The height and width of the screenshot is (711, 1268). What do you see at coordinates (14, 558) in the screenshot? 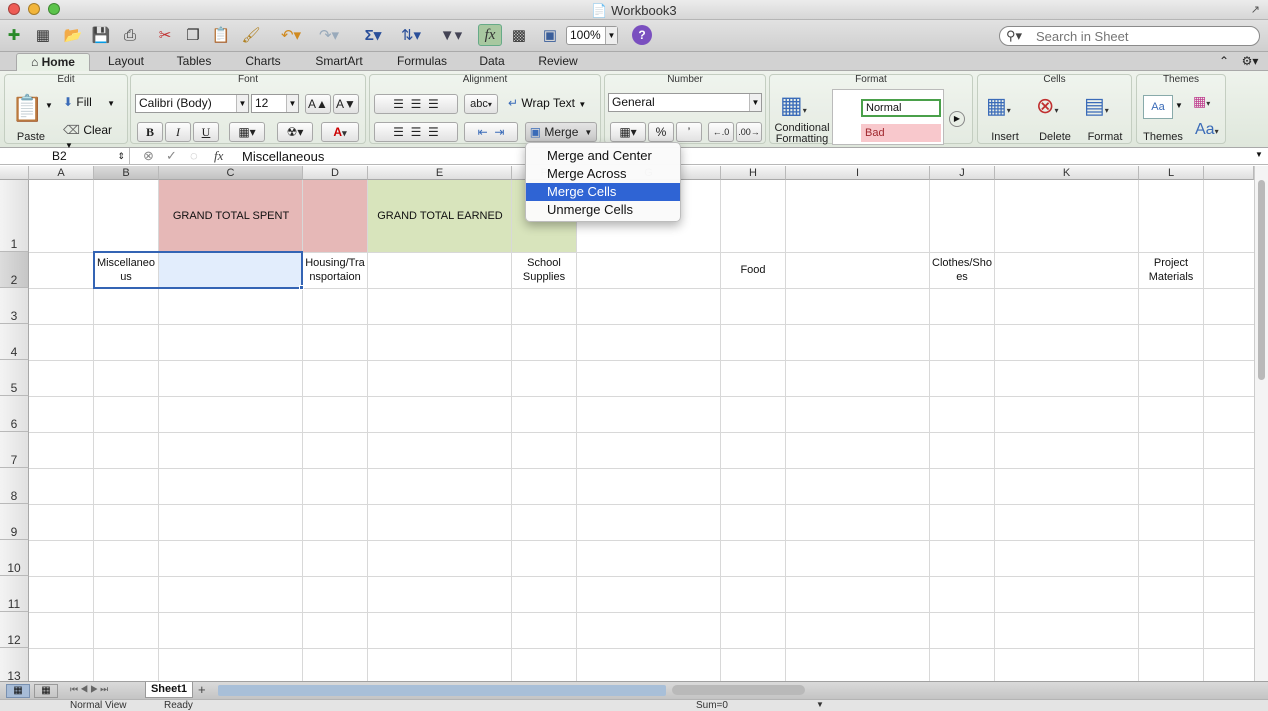
I see `row-header: 10` at bounding box center [14, 558].